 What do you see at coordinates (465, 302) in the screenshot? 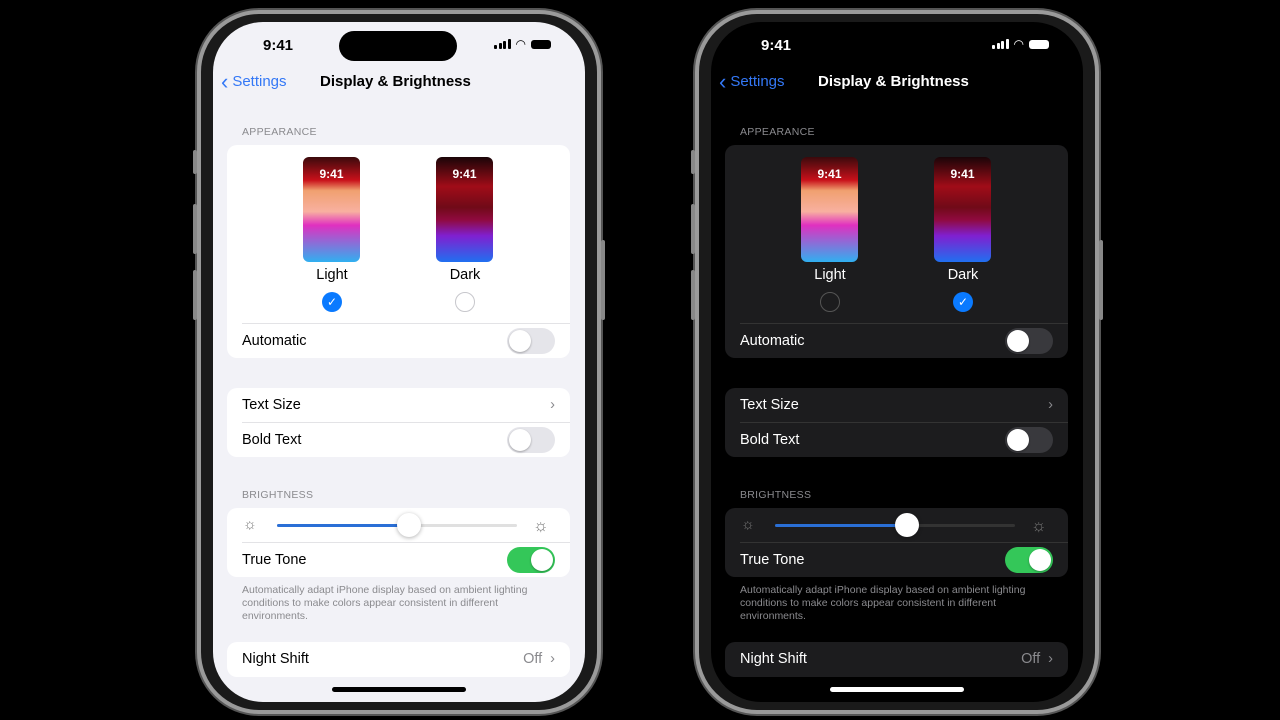
I see `dark-radio` at bounding box center [465, 302].